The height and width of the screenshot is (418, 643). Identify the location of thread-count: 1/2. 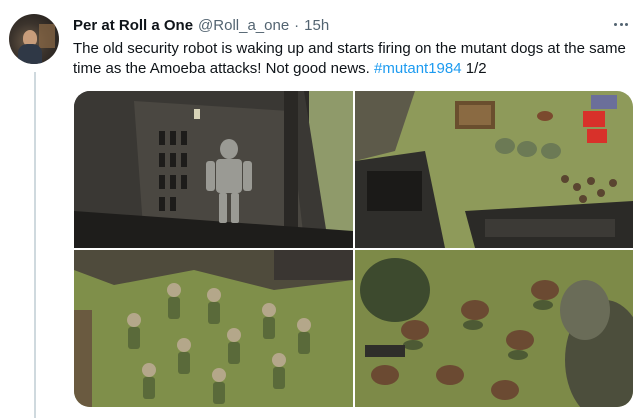
(476, 68).